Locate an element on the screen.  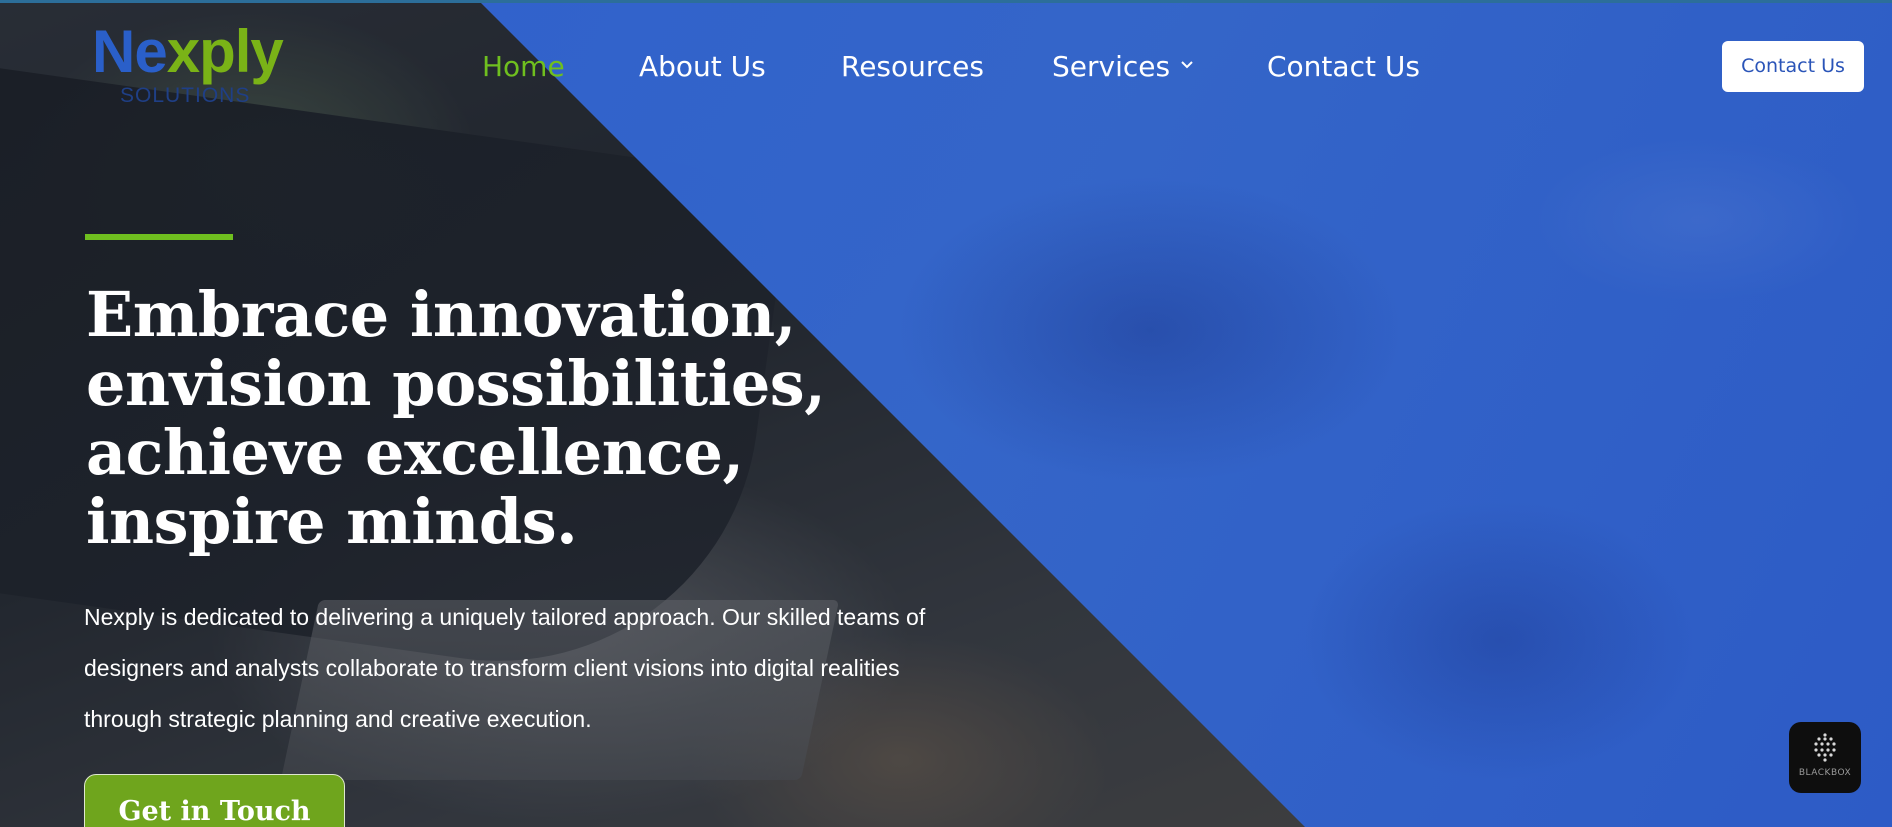
logo-text-x: x is located at coordinates (183, 51).